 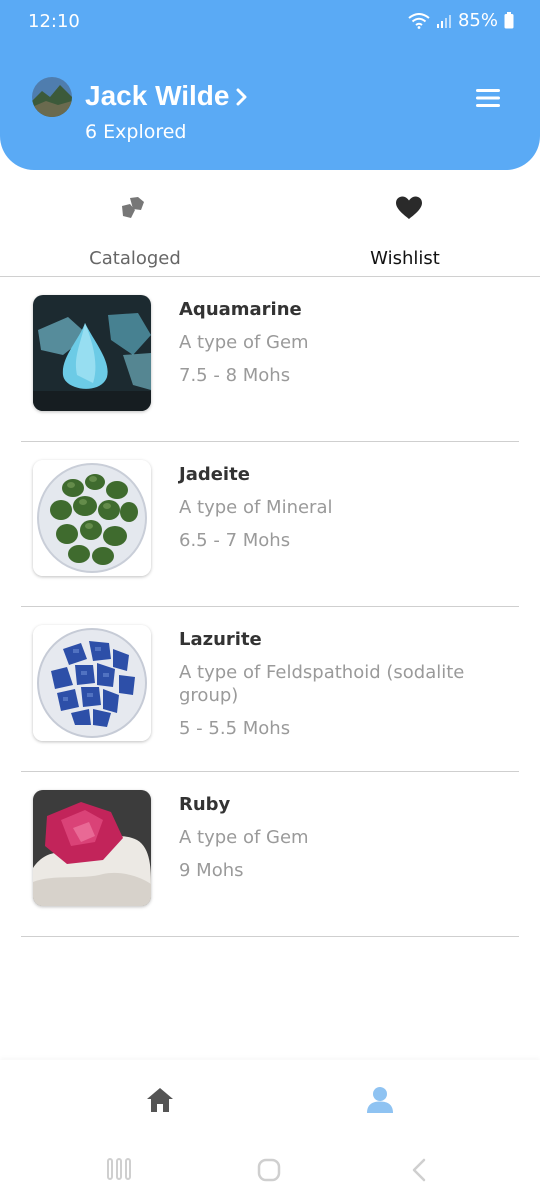 I want to click on profile-header: 12:10 85% Jack Wilde 6 Explored, so click(x=270, y=85).